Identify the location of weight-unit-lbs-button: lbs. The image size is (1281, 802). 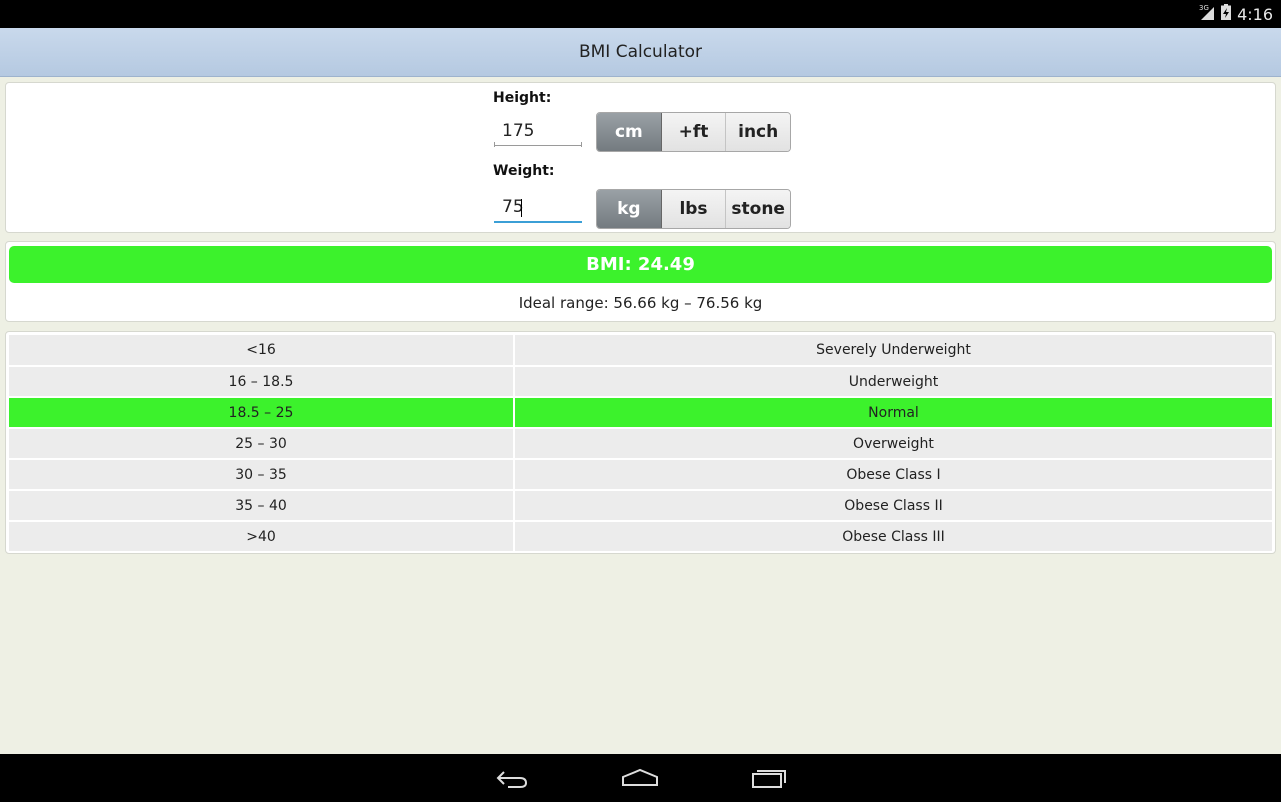
(694, 209).